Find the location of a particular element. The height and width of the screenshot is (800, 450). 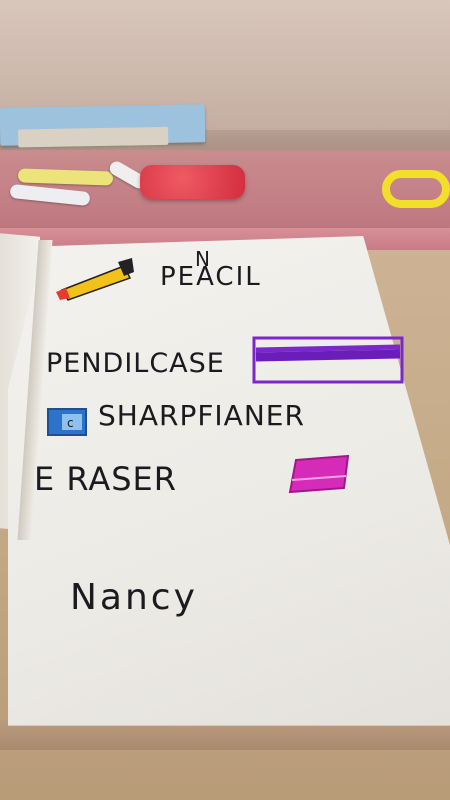

name-signature: Nancy is located at coordinates (134, 597).